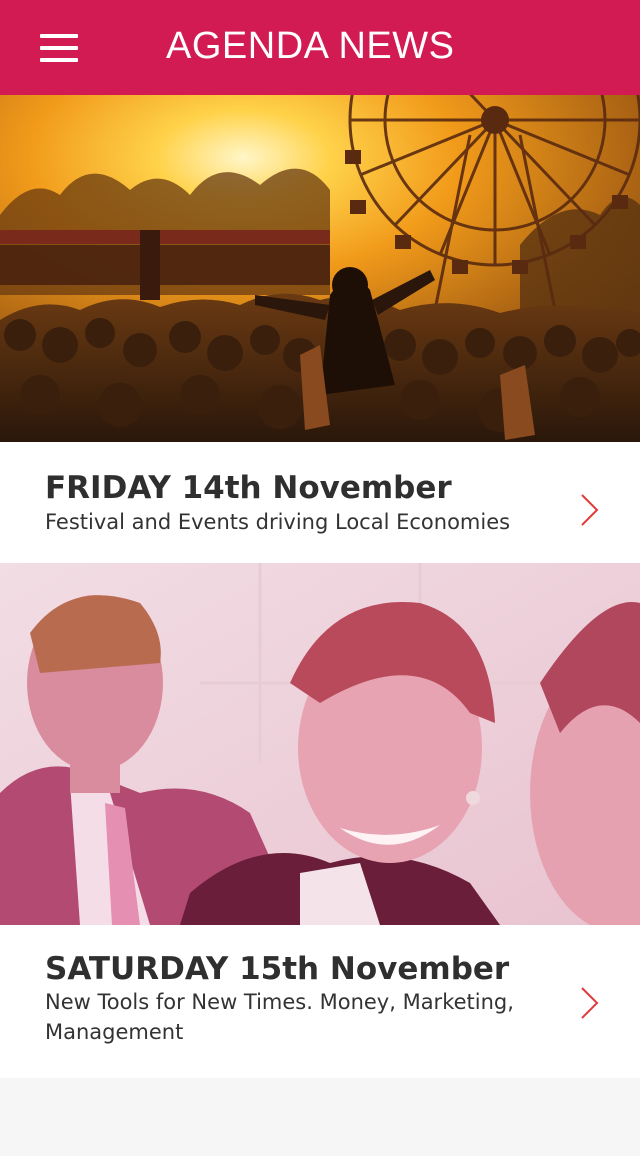 Image resolution: width=640 pixels, height=1156 pixels. I want to click on app-title: AGENDA NEWS, so click(310, 46).